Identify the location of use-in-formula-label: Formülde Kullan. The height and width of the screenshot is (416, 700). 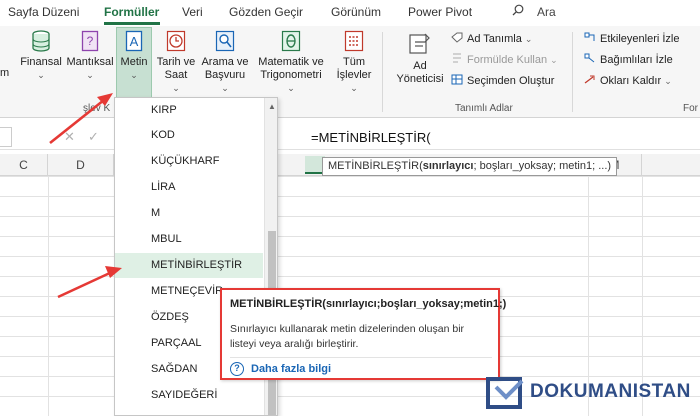
(507, 60).